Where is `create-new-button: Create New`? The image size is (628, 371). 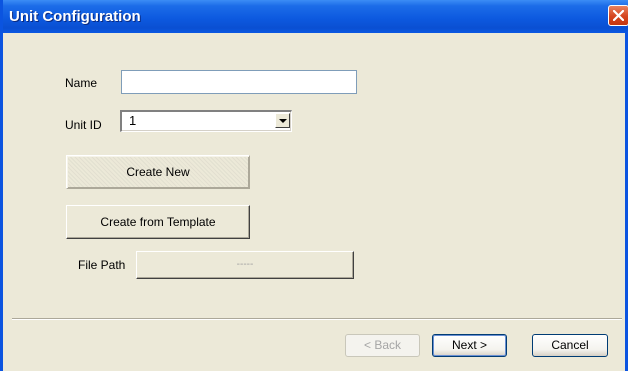
create-new-button: Create New is located at coordinates (158, 172).